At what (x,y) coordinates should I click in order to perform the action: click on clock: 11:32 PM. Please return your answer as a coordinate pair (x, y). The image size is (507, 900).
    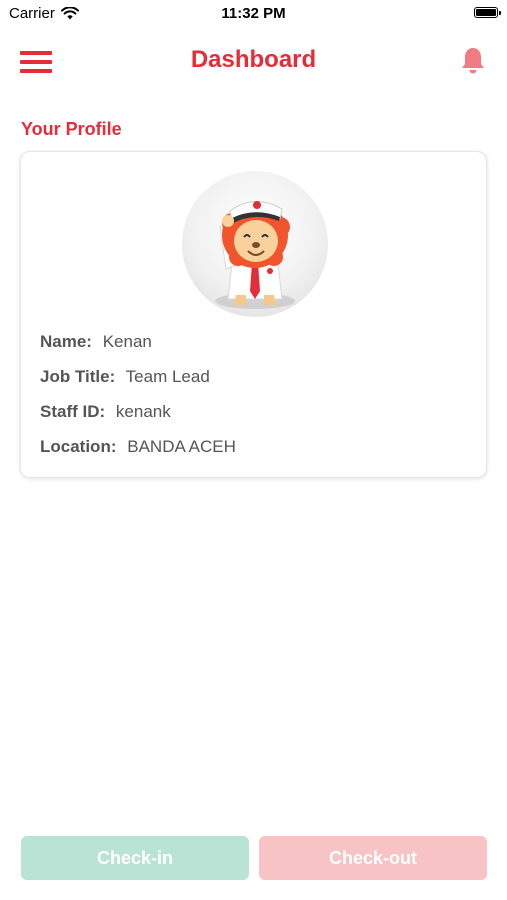
    Looking at the image, I should click on (253, 13).